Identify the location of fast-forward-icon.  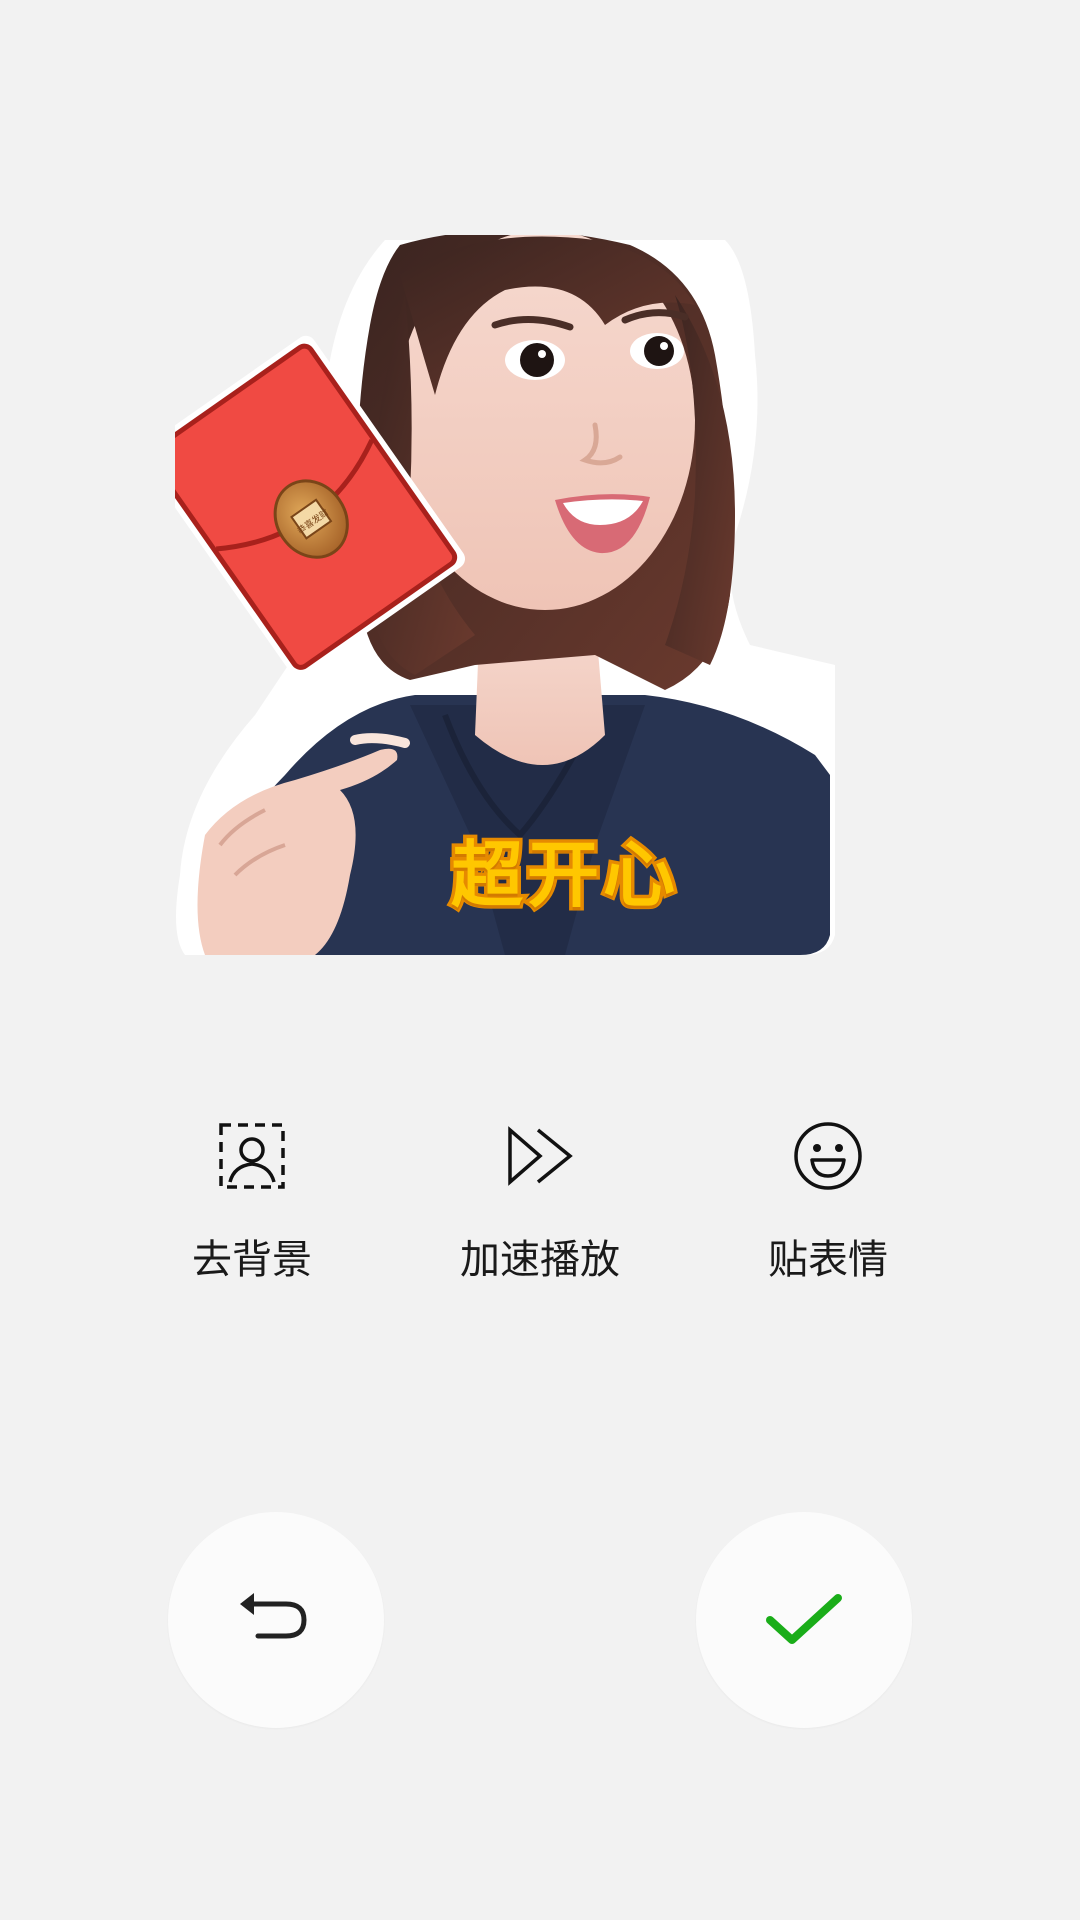
(540, 1156).